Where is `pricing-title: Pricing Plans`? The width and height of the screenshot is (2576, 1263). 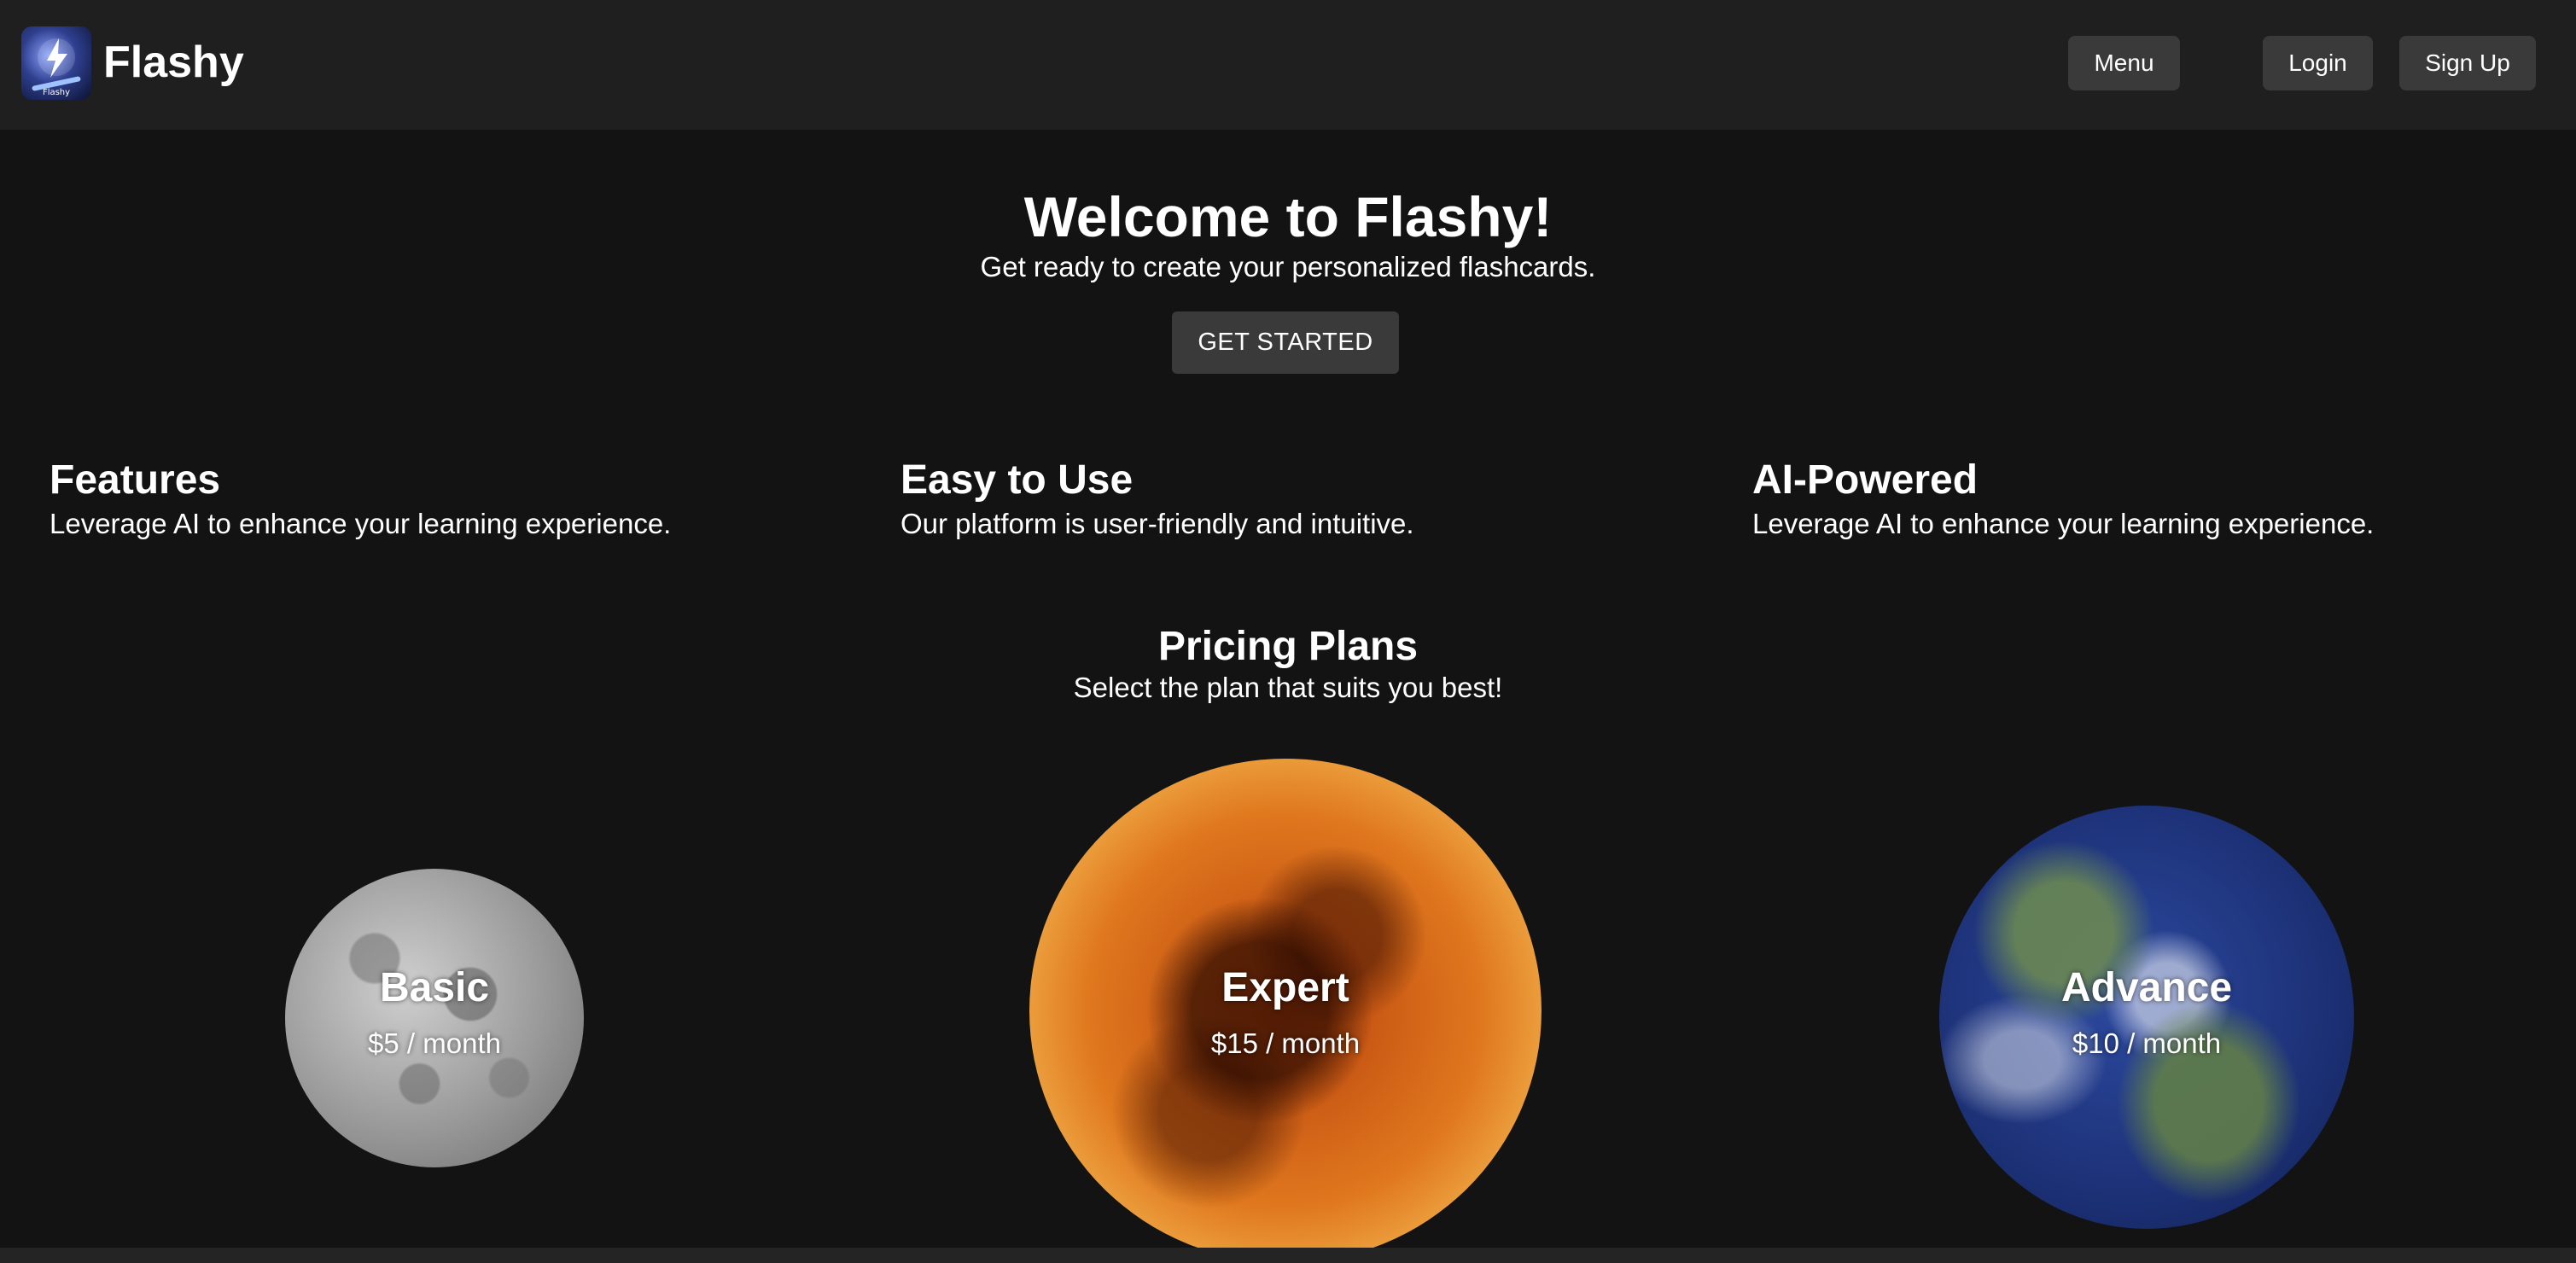
pricing-title: Pricing Plans is located at coordinates (1288, 647).